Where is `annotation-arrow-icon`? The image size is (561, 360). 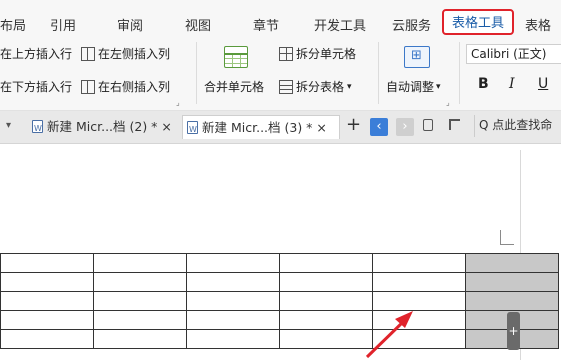
annotation-arrow-icon is located at coordinates (389, 335).